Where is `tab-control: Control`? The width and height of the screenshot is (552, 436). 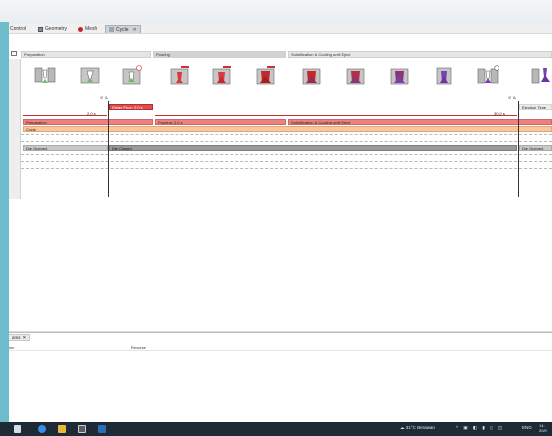
tab-control: Control is located at coordinates (19, 29).